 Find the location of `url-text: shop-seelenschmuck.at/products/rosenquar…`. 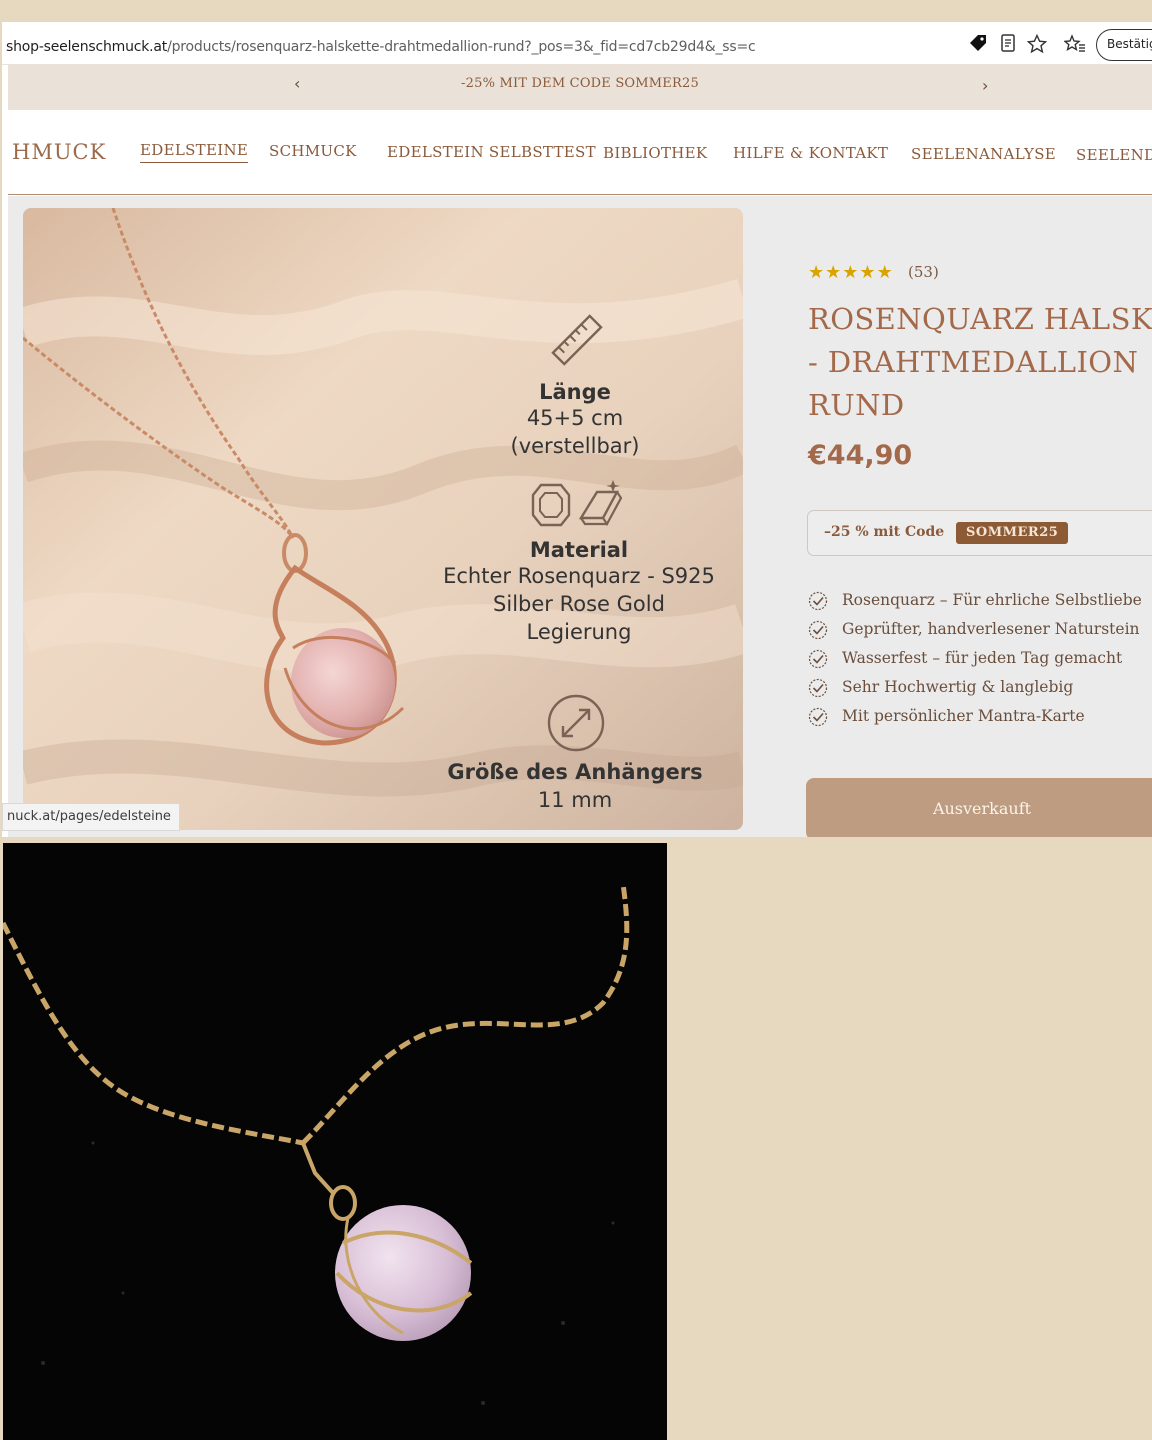

url-text: shop-seelenschmuck.at/products/rosenquar… is located at coordinates (381, 47).